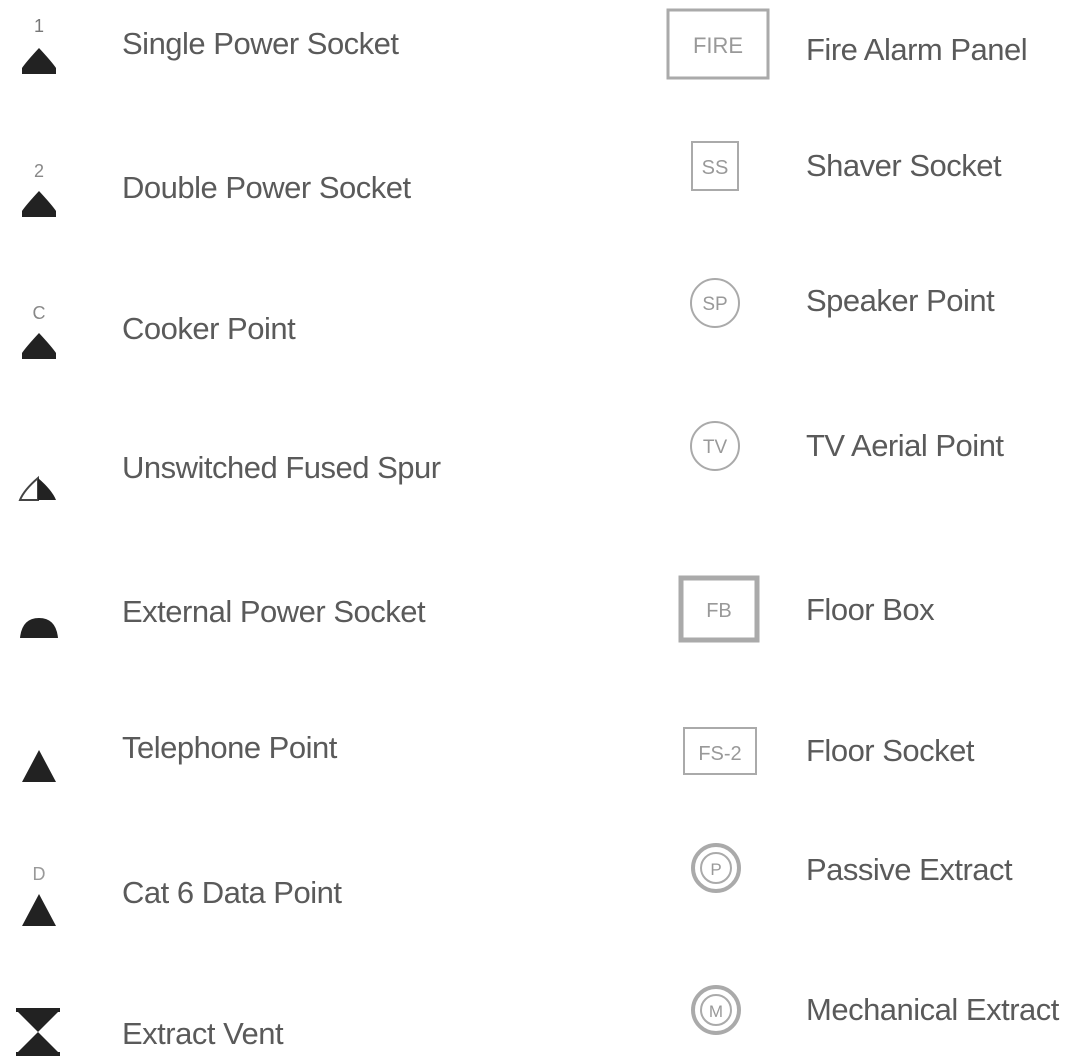 The image size is (1067, 1059). What do you see at coordinates (203, 1033) in the screenshot?
I see `label-extract-vent: Extract Vent` at bounding box center [203, 1033].